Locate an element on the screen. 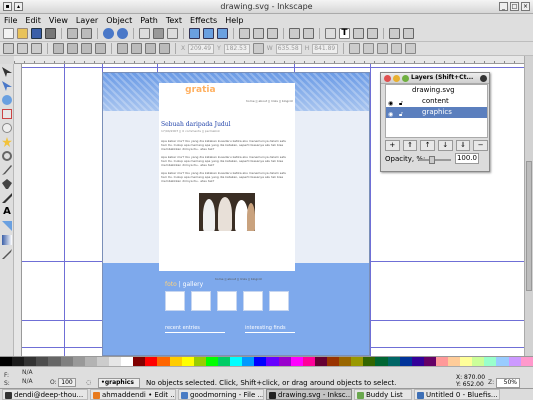 This screenshot has height=400, width=533. rectangle-tool-icon is located at coordinates (7, 114).